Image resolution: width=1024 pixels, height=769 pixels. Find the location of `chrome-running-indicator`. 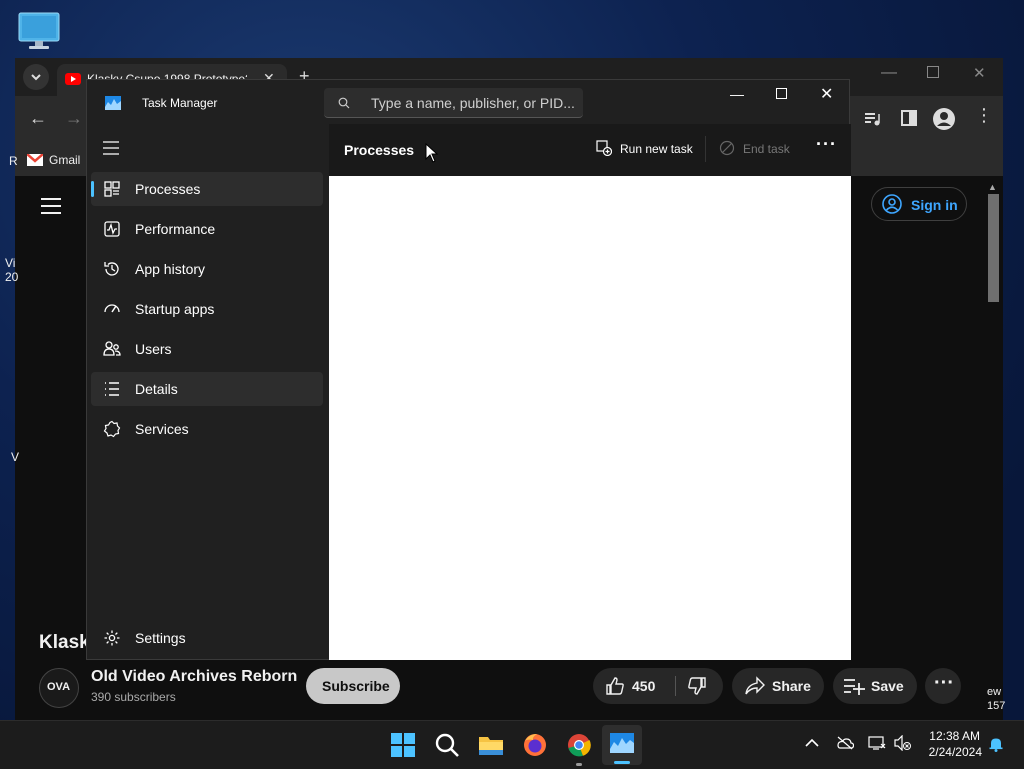

chrome-running-indicator is located at coordinates (579, 764).